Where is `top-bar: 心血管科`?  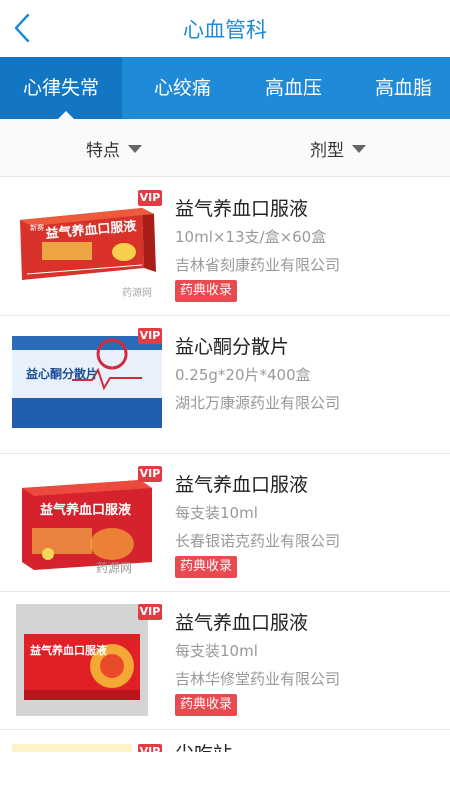 top-bar: 心血管科 is located at coordinates (225, 28).